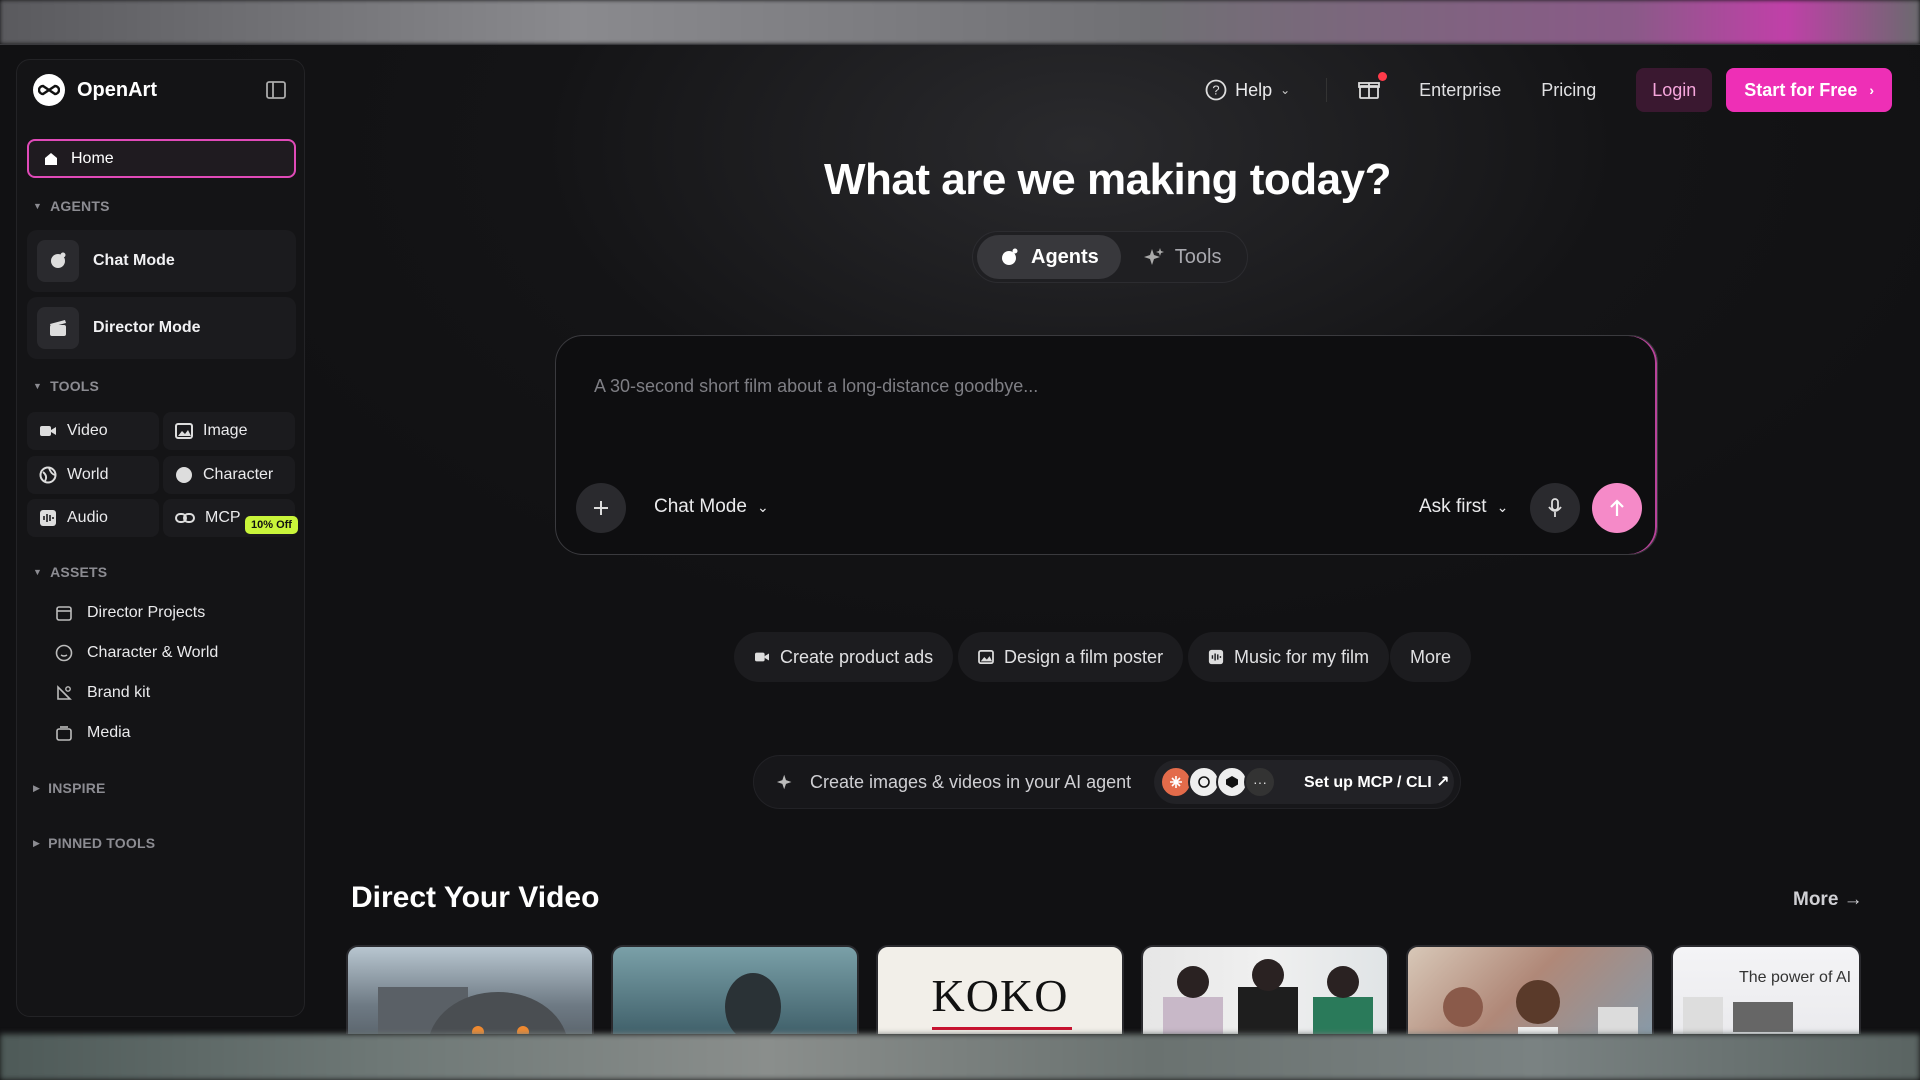 The width and height of the screenshot is (1920, 1080). Describe the element at coordinates (1555, 508) in the screenshot. I see `microphone-button` at that location.